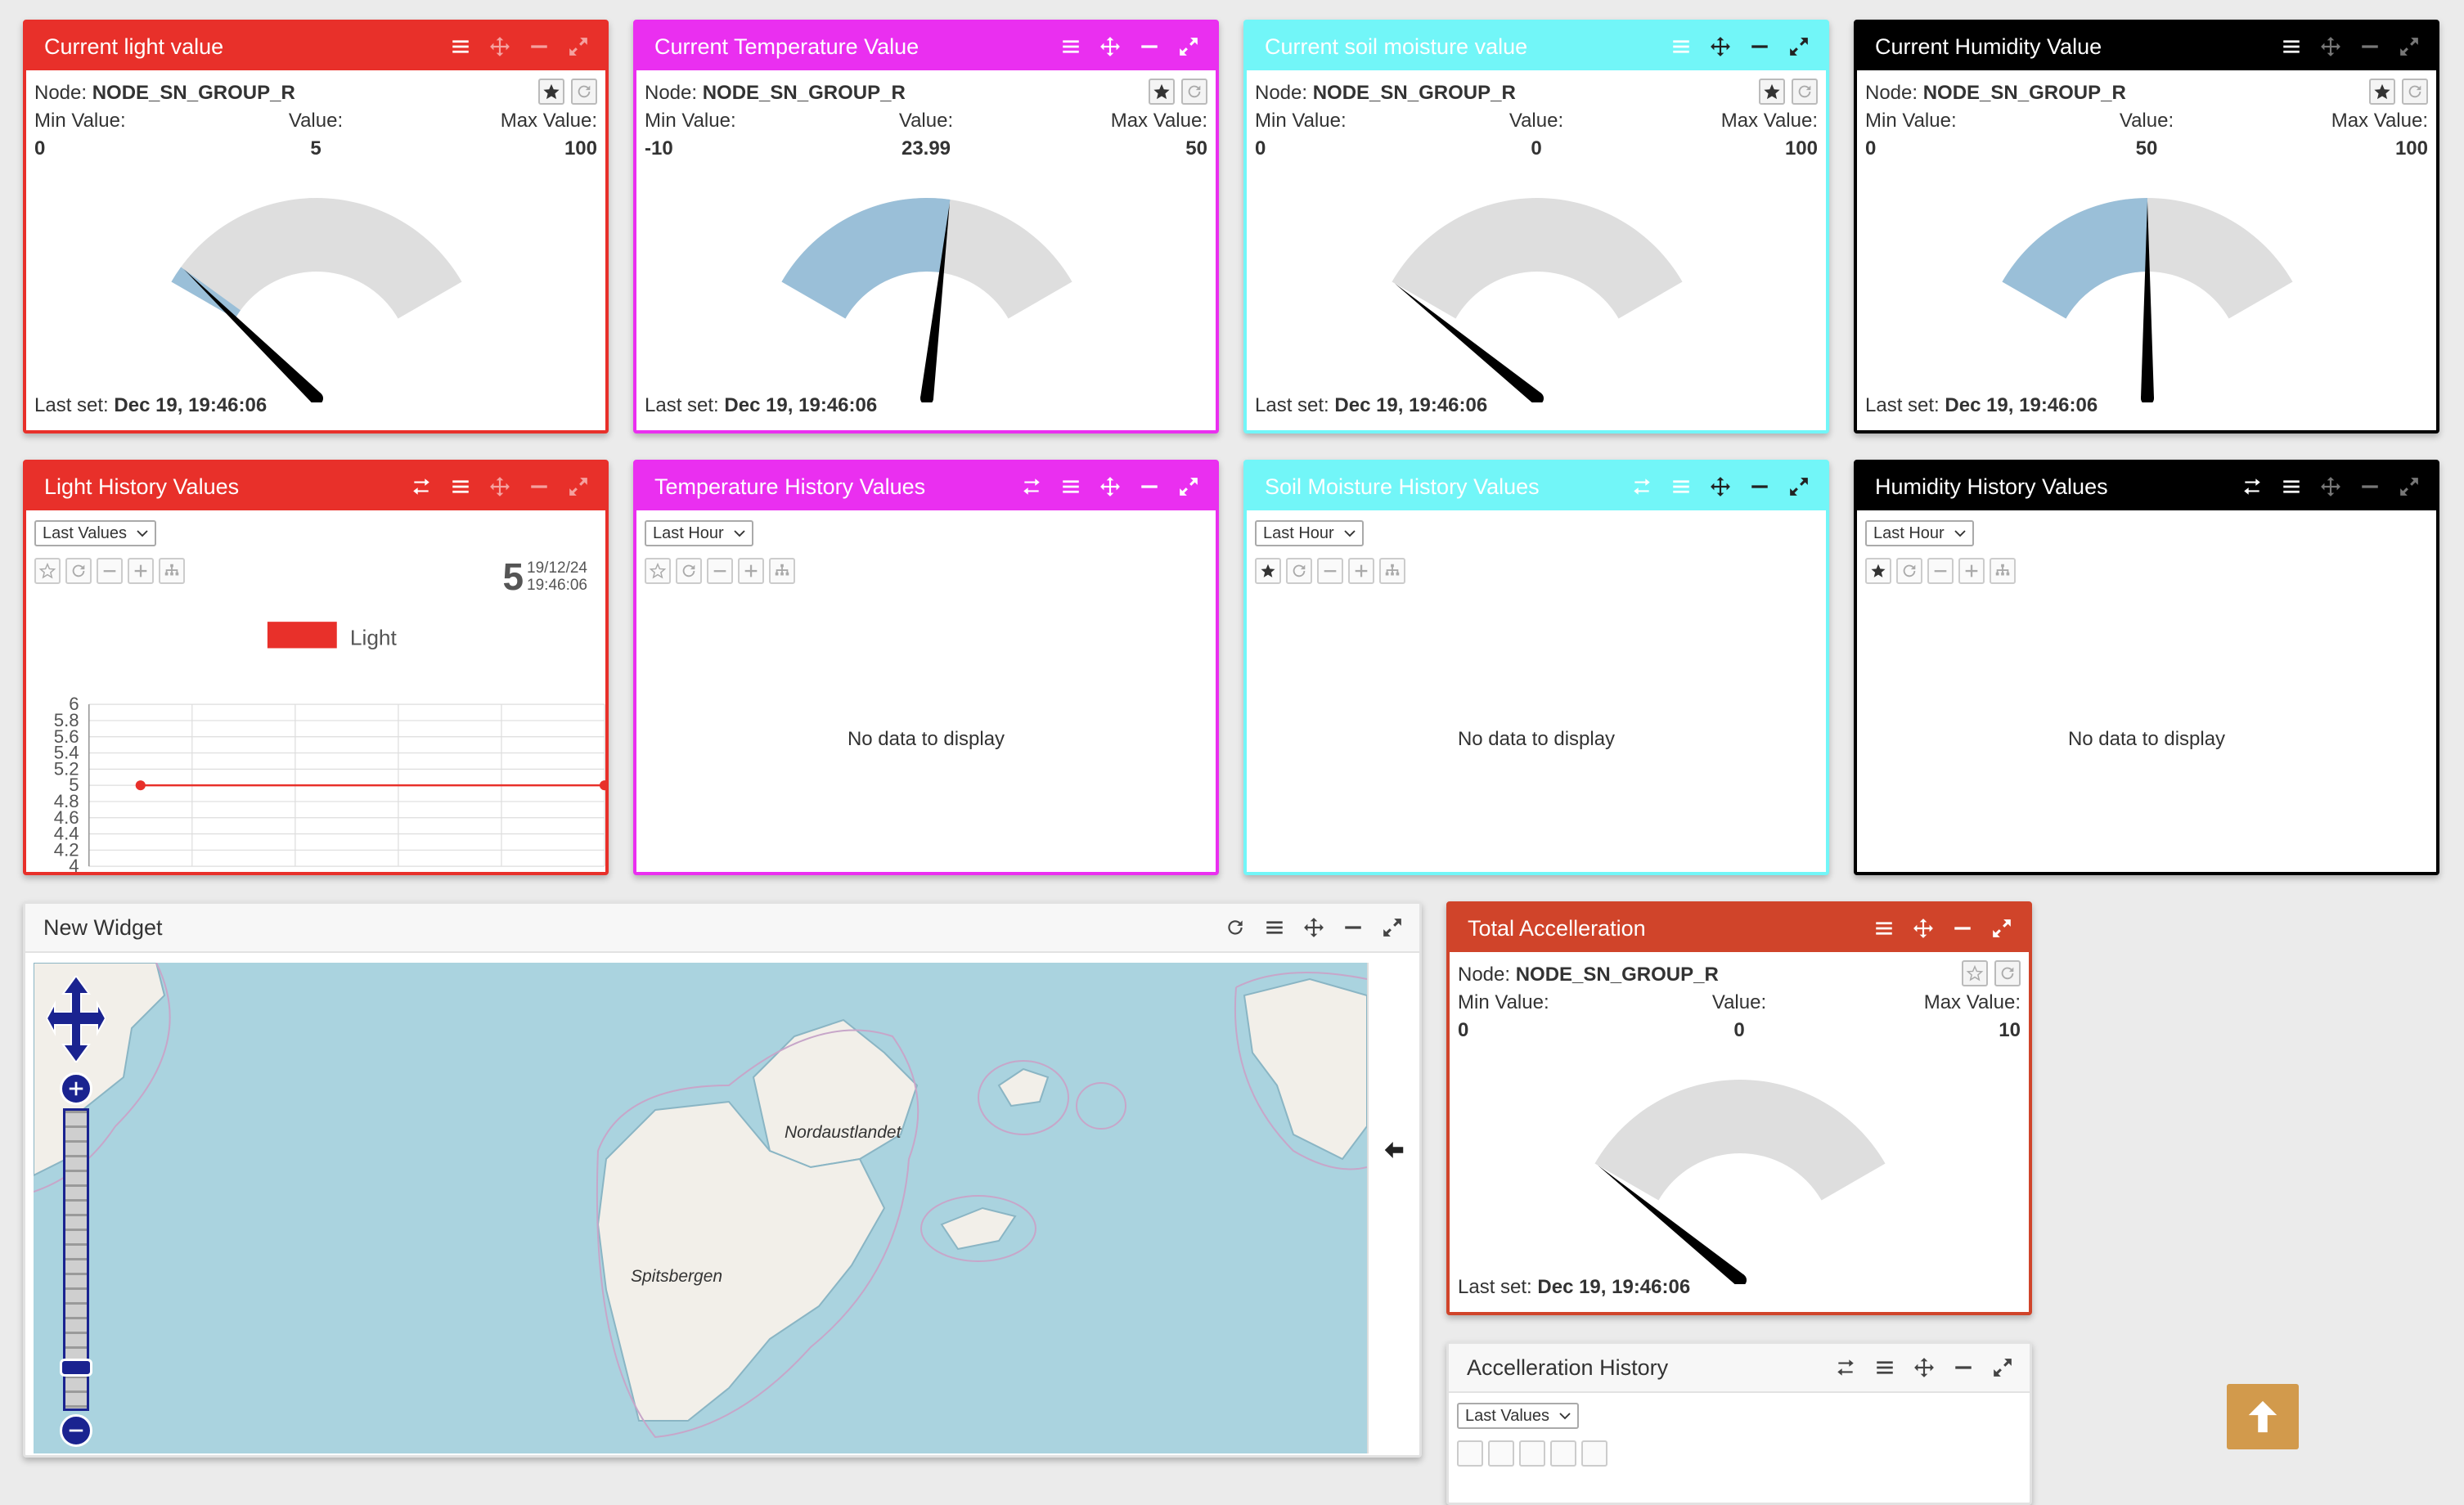 Image resolution: width=2464 pixels, height=1505 pixels. What do you see at coordinates (722, 928) in the screenshot?
I see `widget-header: New Widget` at bounding box center [722, 928].